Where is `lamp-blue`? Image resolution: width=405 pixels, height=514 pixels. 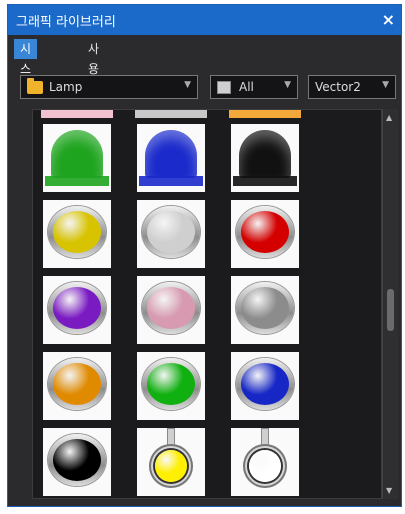 lamp-blue is located at coordinates (265, 386).